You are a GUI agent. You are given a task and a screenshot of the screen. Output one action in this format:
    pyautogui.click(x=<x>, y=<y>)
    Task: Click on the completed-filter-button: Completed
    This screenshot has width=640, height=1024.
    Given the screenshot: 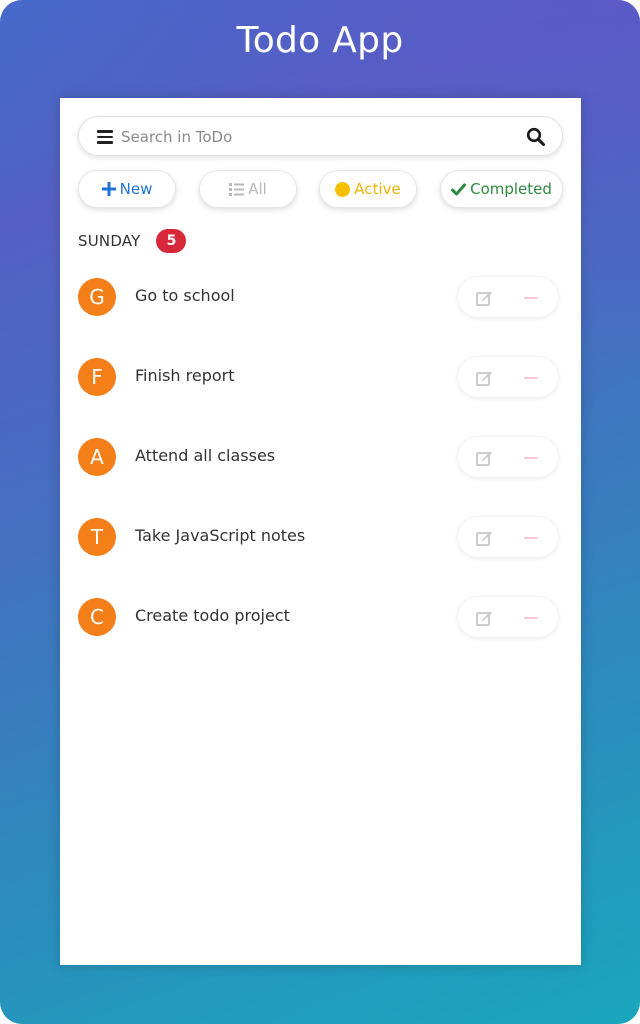 What is the action you would take?
    pyautogui.click(x=501, y=189)
    